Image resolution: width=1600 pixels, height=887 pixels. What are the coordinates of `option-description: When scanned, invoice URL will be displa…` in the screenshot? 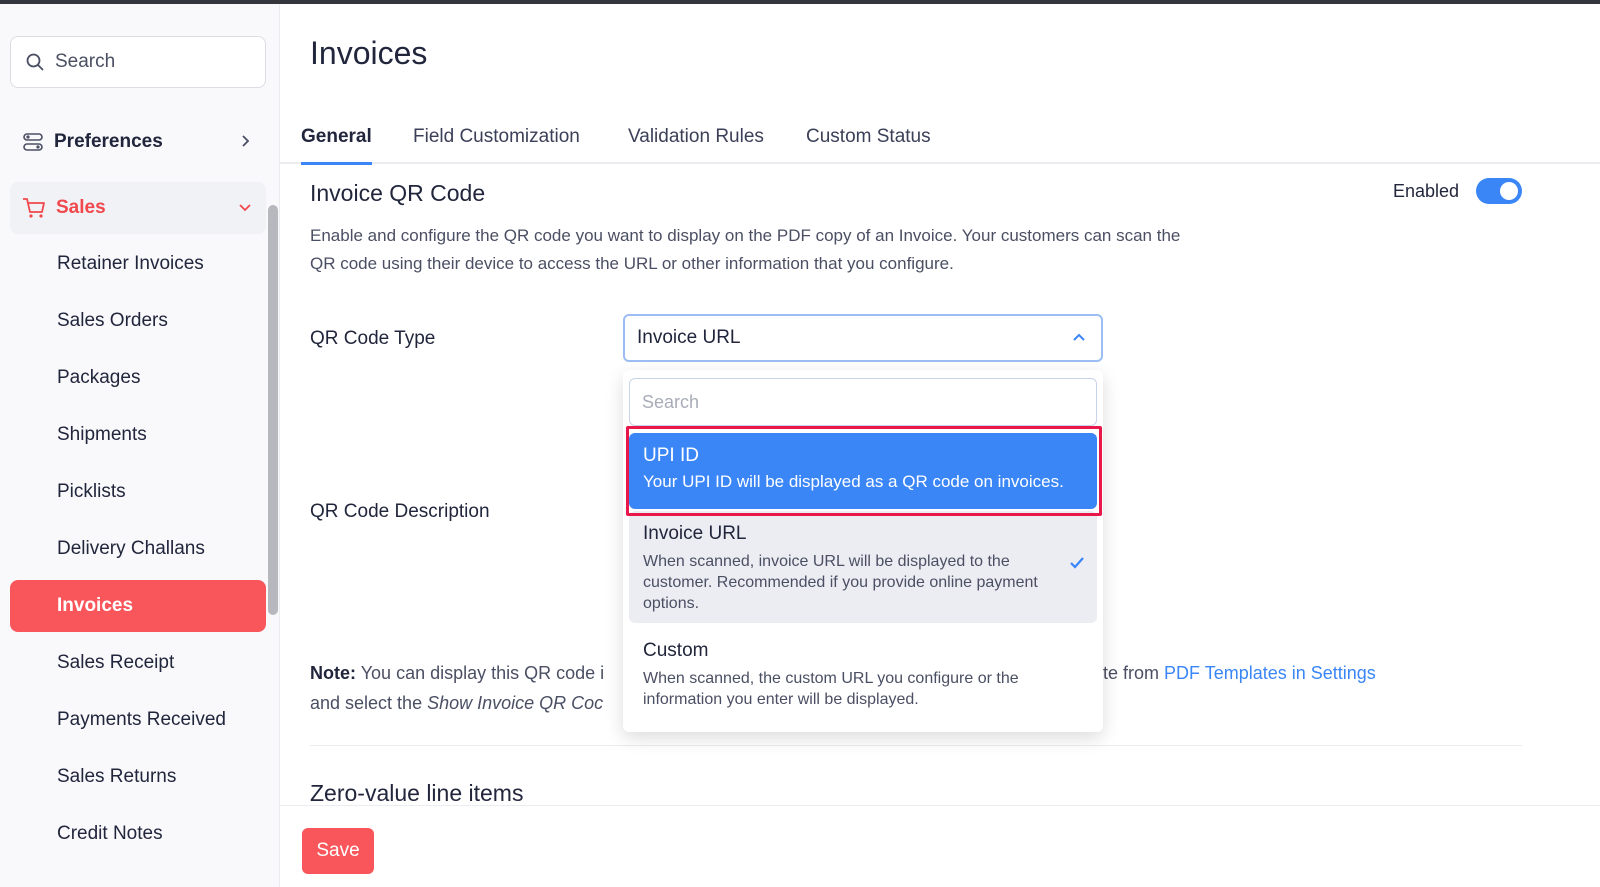 It's located at (840, 582).